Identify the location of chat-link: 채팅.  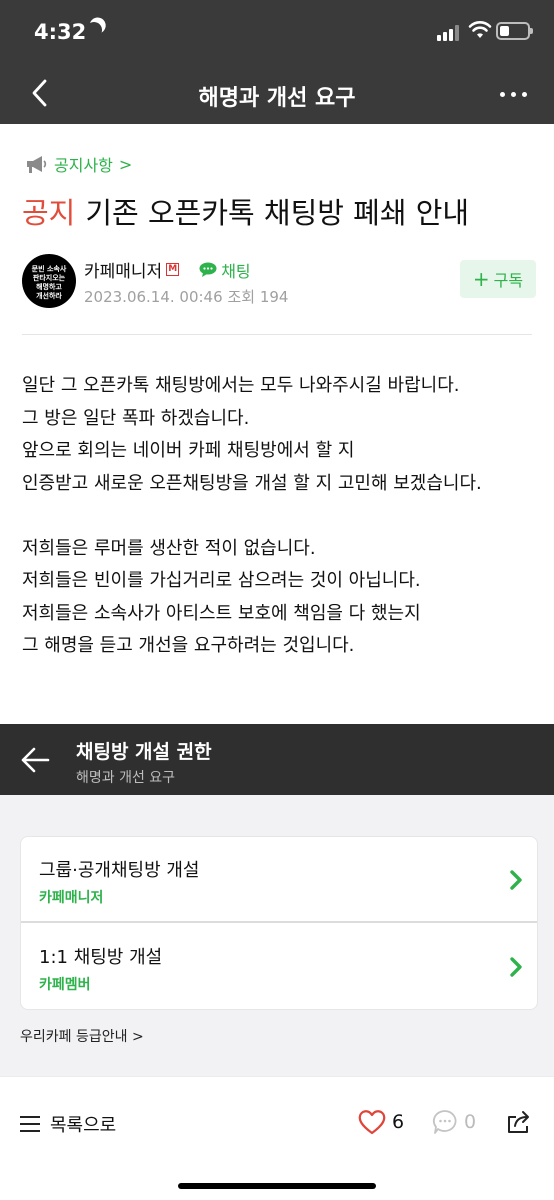
(225, 270).